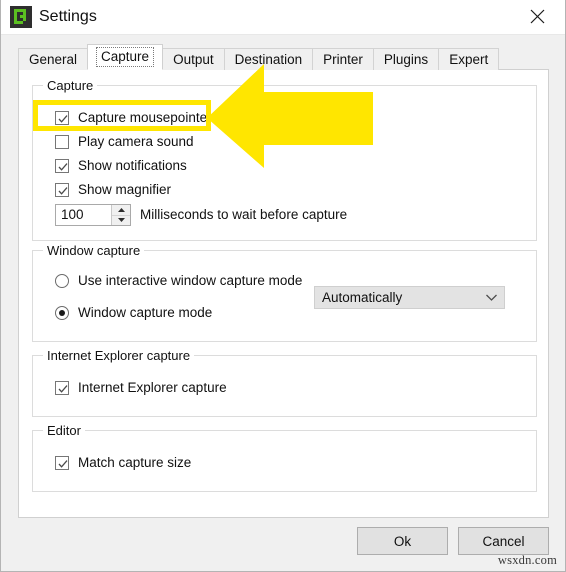  I want to click on checkbox-show-notifications: Show notifications, so click(121, 166).